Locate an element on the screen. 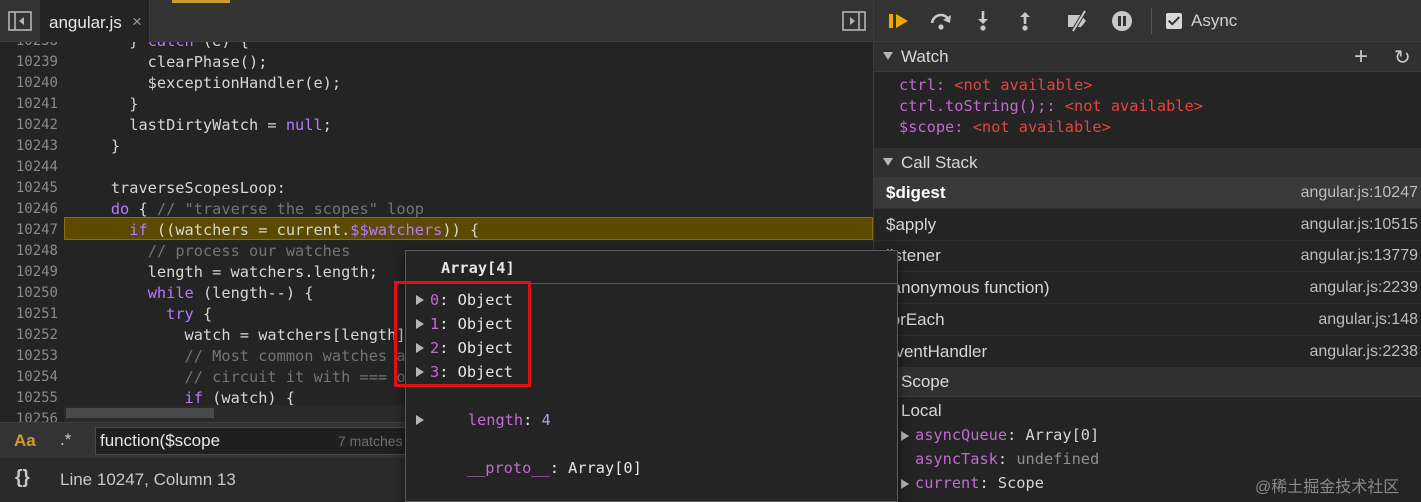 This screenshot has height=502, width=1421. tab-label: angular.js is located at coordinates (85, 22).